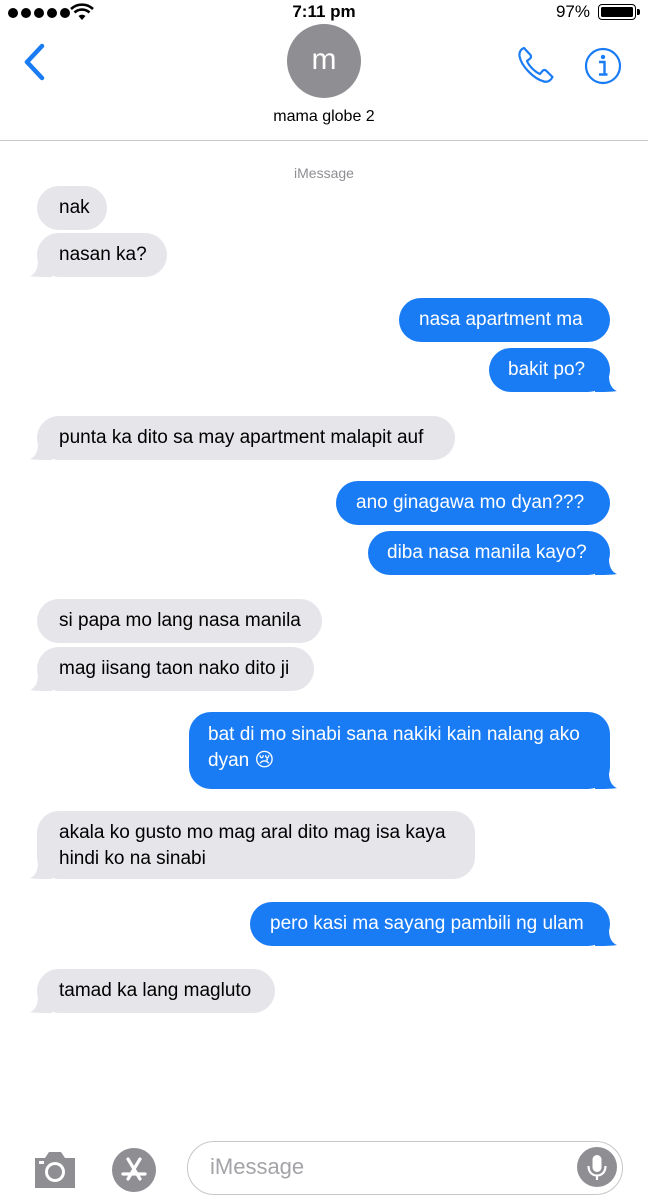 The width and height of the screenshot is (648, 1200). I want to click on message-bubble-outgoing: ano ginagawa mo dyan???, so click(473, 503).